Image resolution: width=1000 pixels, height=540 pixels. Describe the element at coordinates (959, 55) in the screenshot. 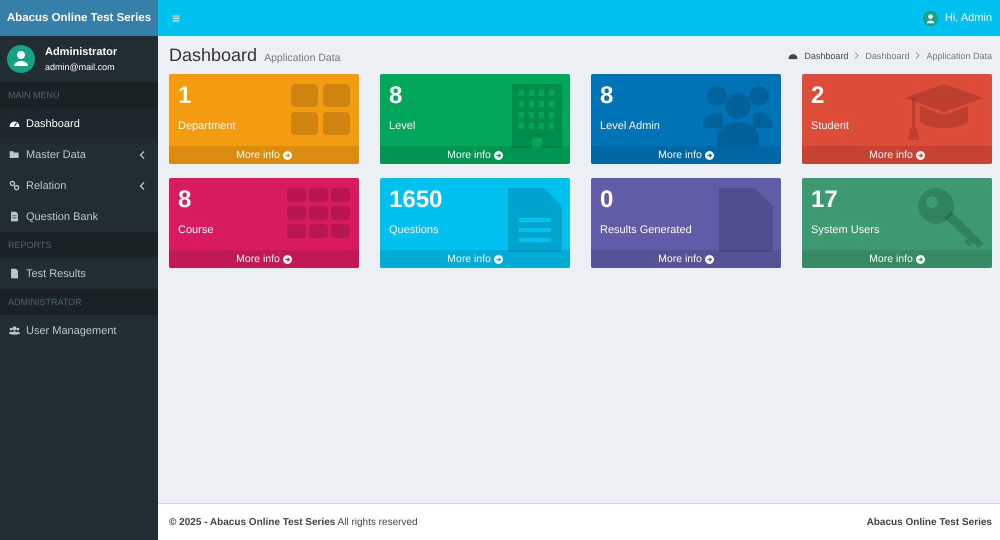

I see `breadcrumb-item: Application Data` at that location.